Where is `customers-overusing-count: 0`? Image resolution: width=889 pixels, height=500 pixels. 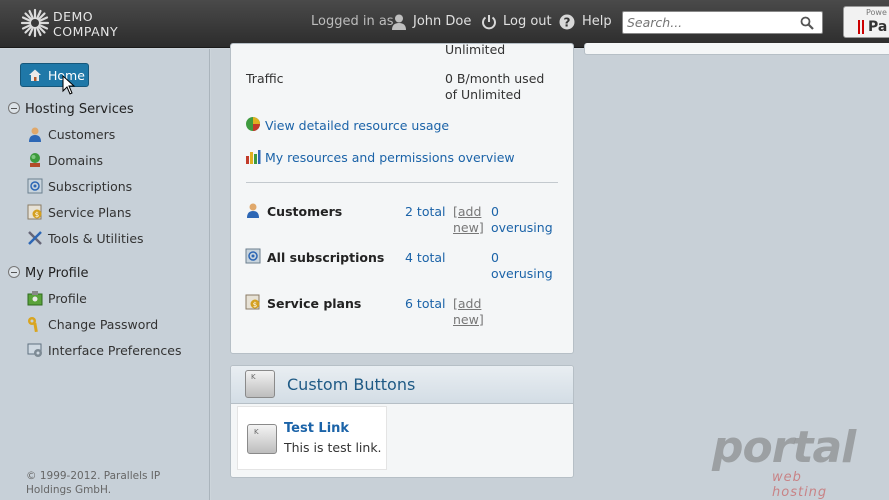 customers-overusing-count: 0 is located at coordinates (495, 212).